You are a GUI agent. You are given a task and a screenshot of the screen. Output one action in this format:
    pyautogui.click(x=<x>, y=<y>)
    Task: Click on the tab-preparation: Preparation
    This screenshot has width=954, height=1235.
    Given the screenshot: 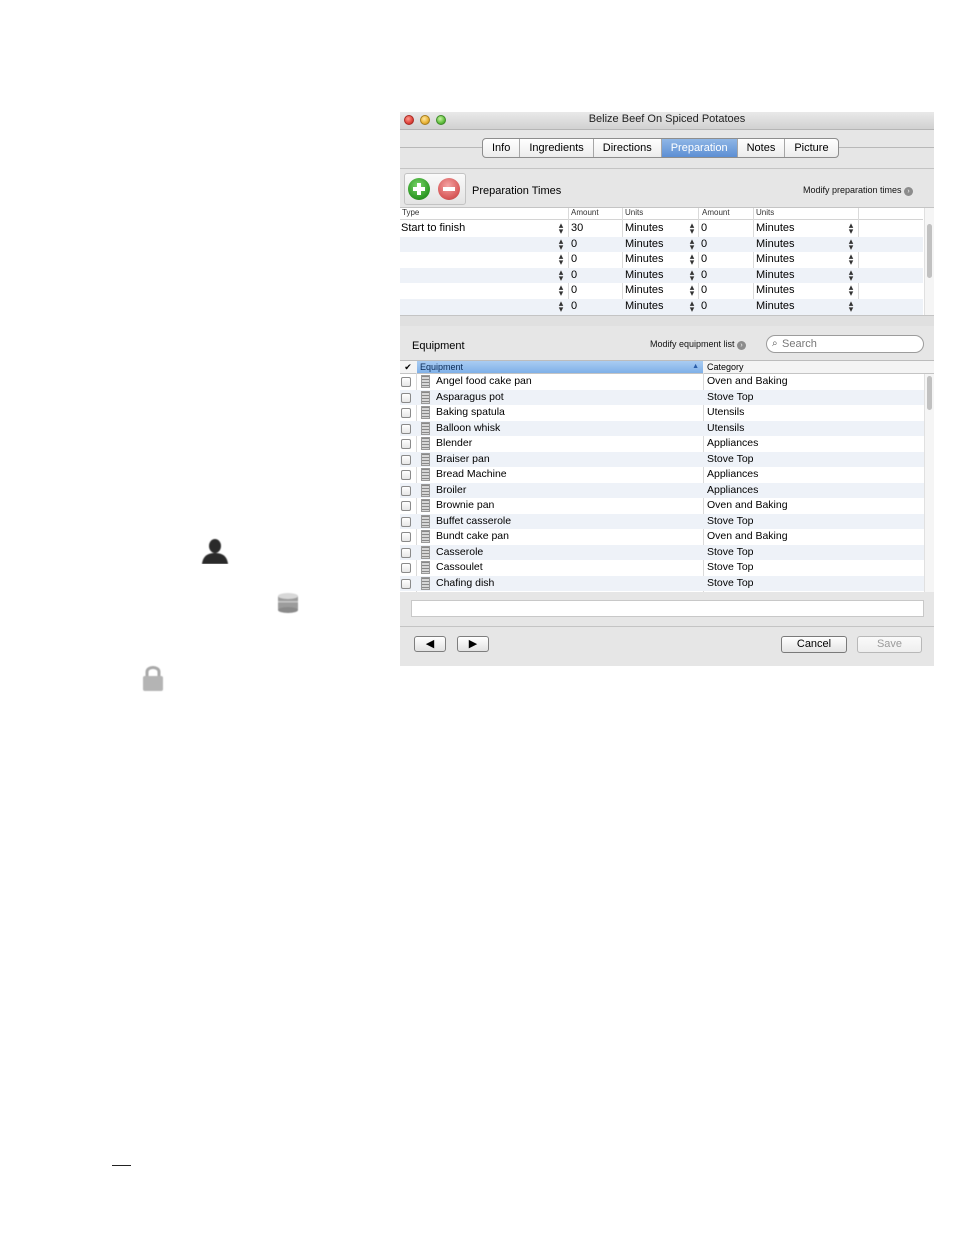 What is the action you would take?
    pyautogui.click(x=699, y=148)
    